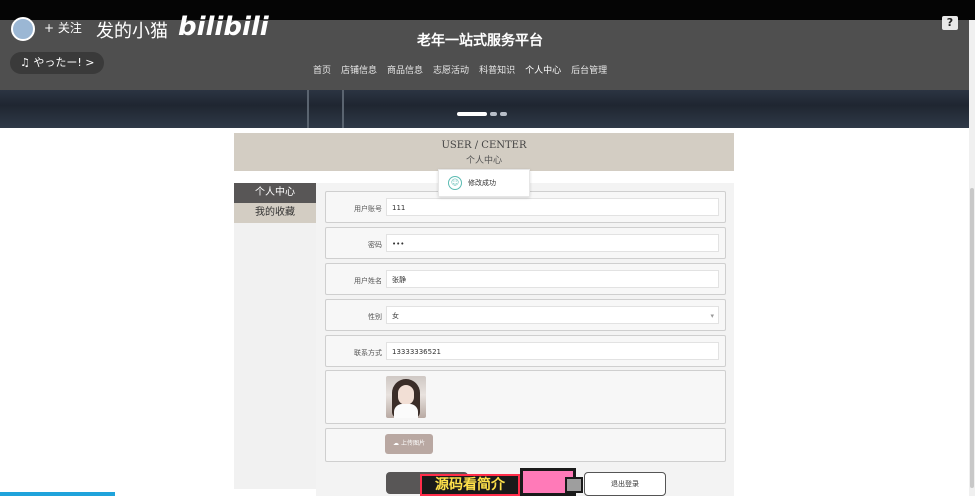 Image resolution: width=975 pixels, height=496 pixels. What do you see at coordinates (484, 152) in the screenshot?
I see `user-center-header: USER / CENTER 个人中心` at bounding box center [484, 152].